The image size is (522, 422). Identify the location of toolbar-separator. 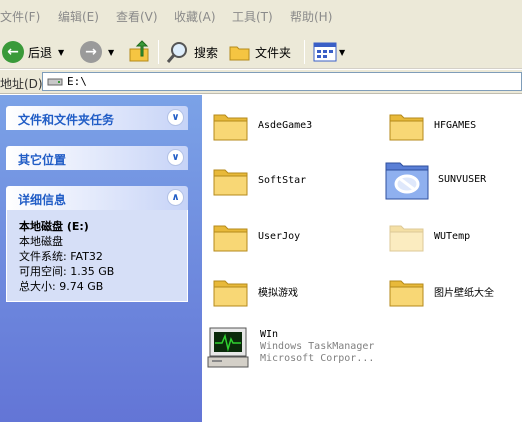
(158, 52).